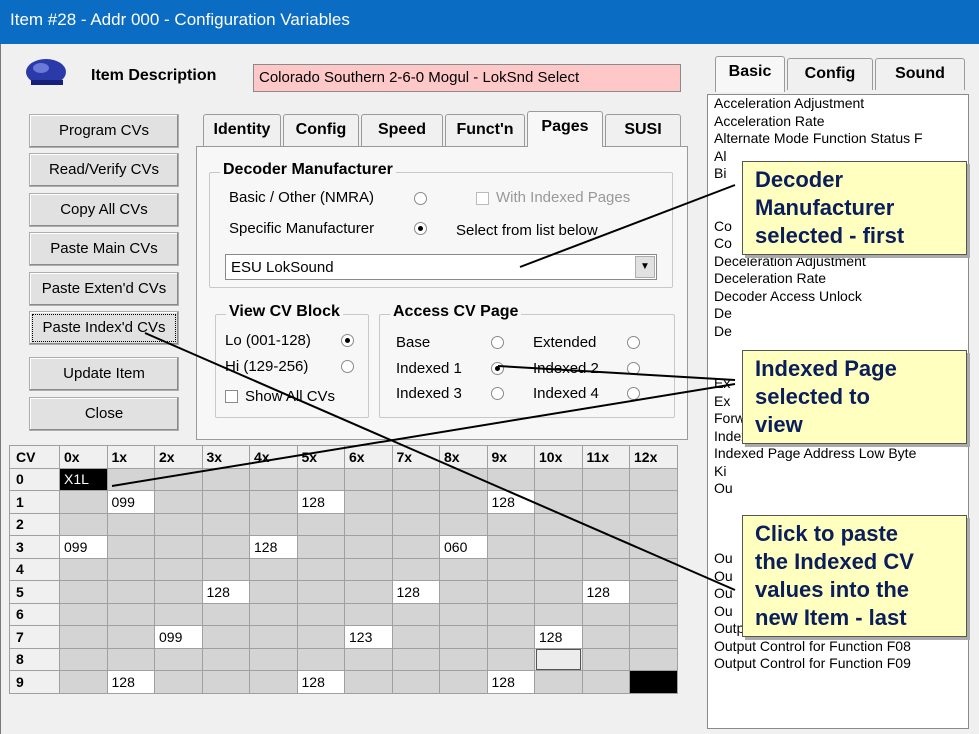 The image size is (979, 734). I want to click on callout-indexed-page: Indexed Page selected to view, so click(854, 397).